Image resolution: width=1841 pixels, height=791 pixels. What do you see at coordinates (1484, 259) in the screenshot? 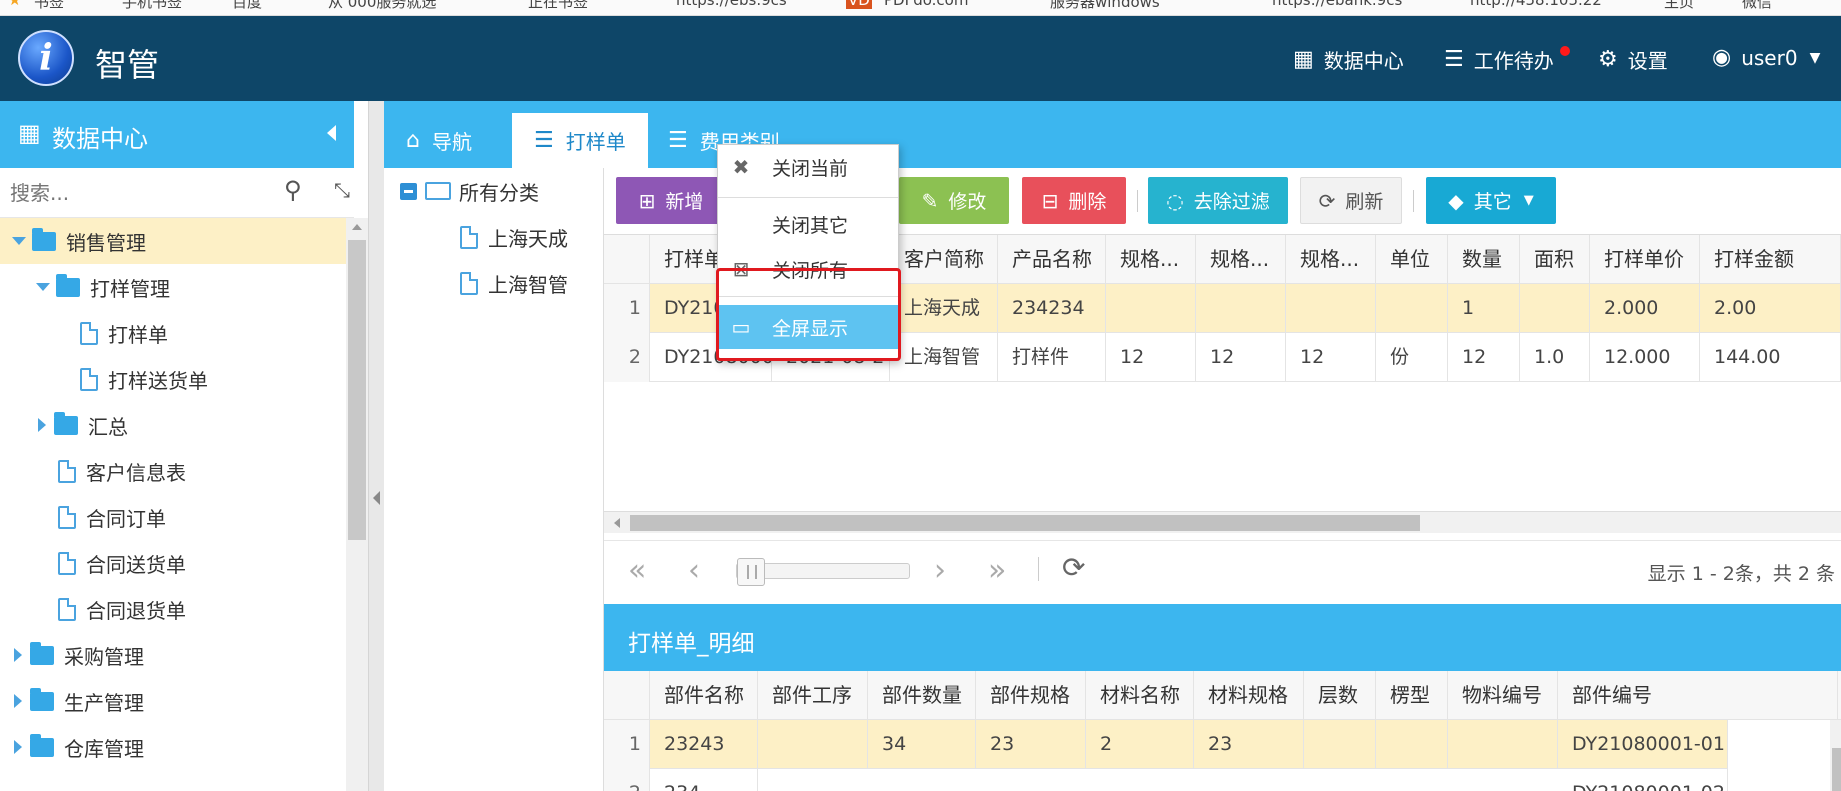
I see `column-header: 数量` at bounding box center [1484, 259].